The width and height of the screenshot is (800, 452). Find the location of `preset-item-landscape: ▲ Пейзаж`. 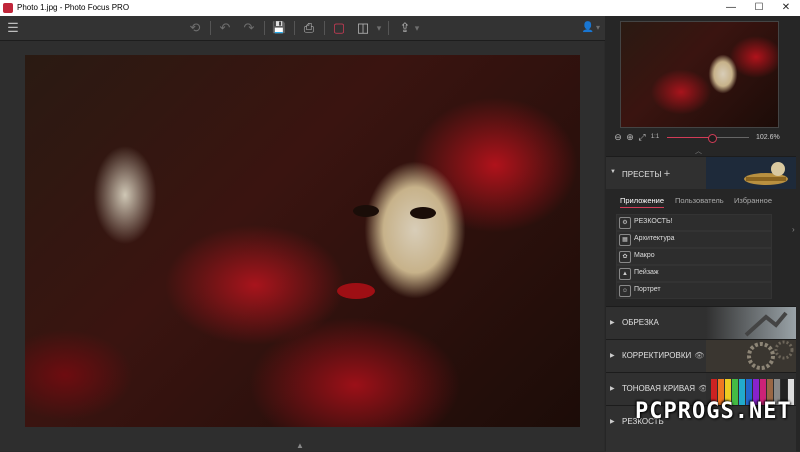

preset-item-landscape: ▲ Пейзаж is located at coordinates (694, 273).